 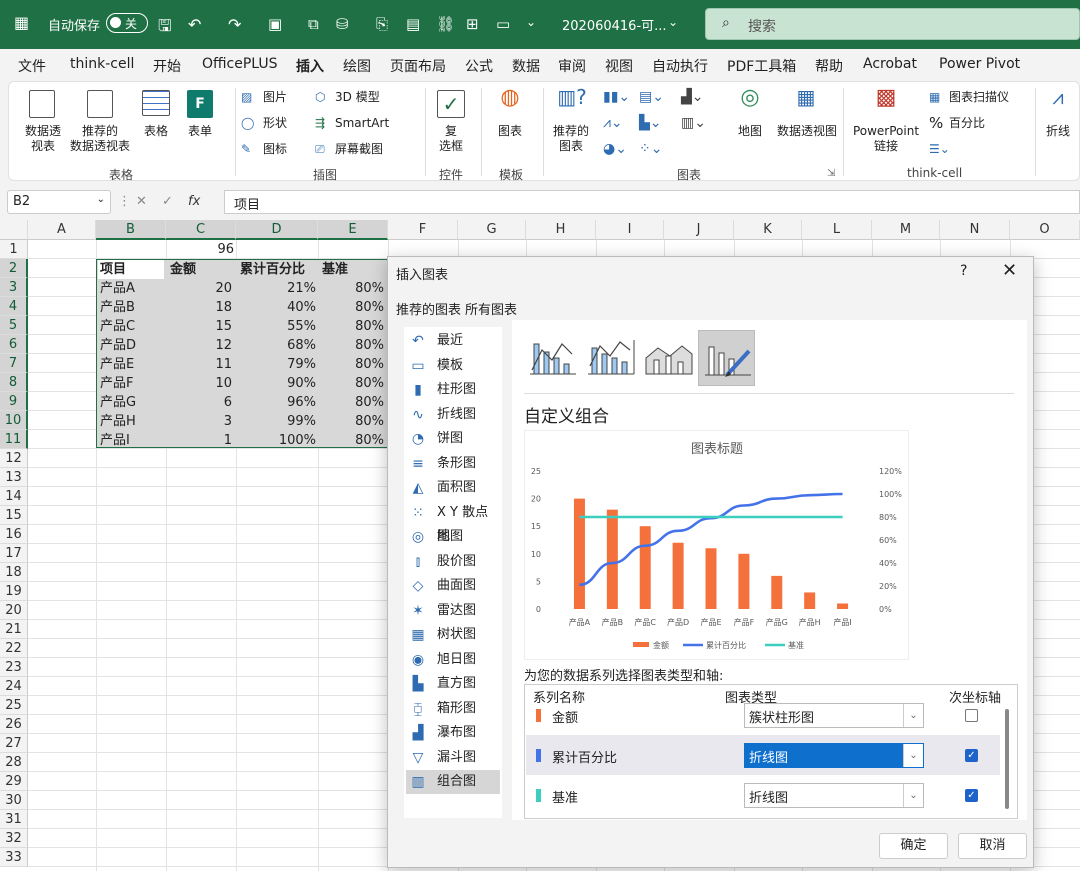 I want to click on row-header: 1, so click(x=14, y=249).